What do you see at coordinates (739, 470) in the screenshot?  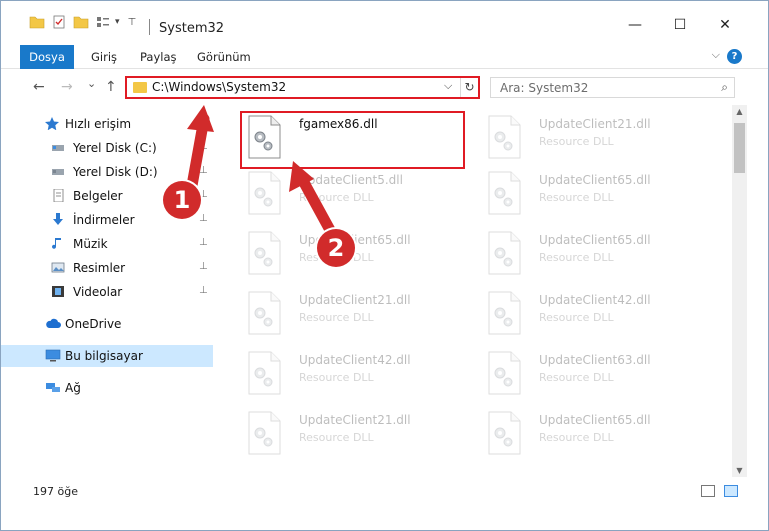 I see `scroll-down-icon: ▼` at bounding box center [739, 470].